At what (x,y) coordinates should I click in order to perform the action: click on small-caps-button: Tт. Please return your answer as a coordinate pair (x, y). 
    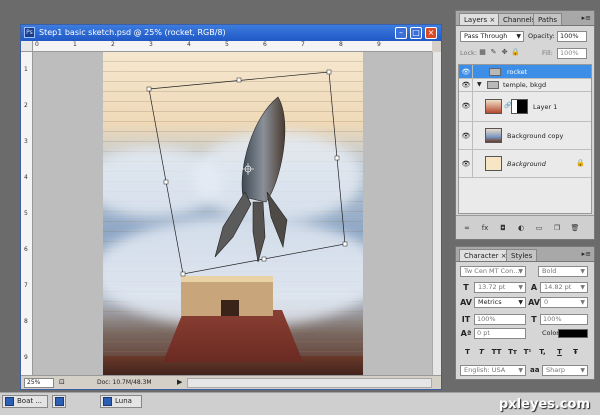
    Looking at the image, I should click on (512, 352).